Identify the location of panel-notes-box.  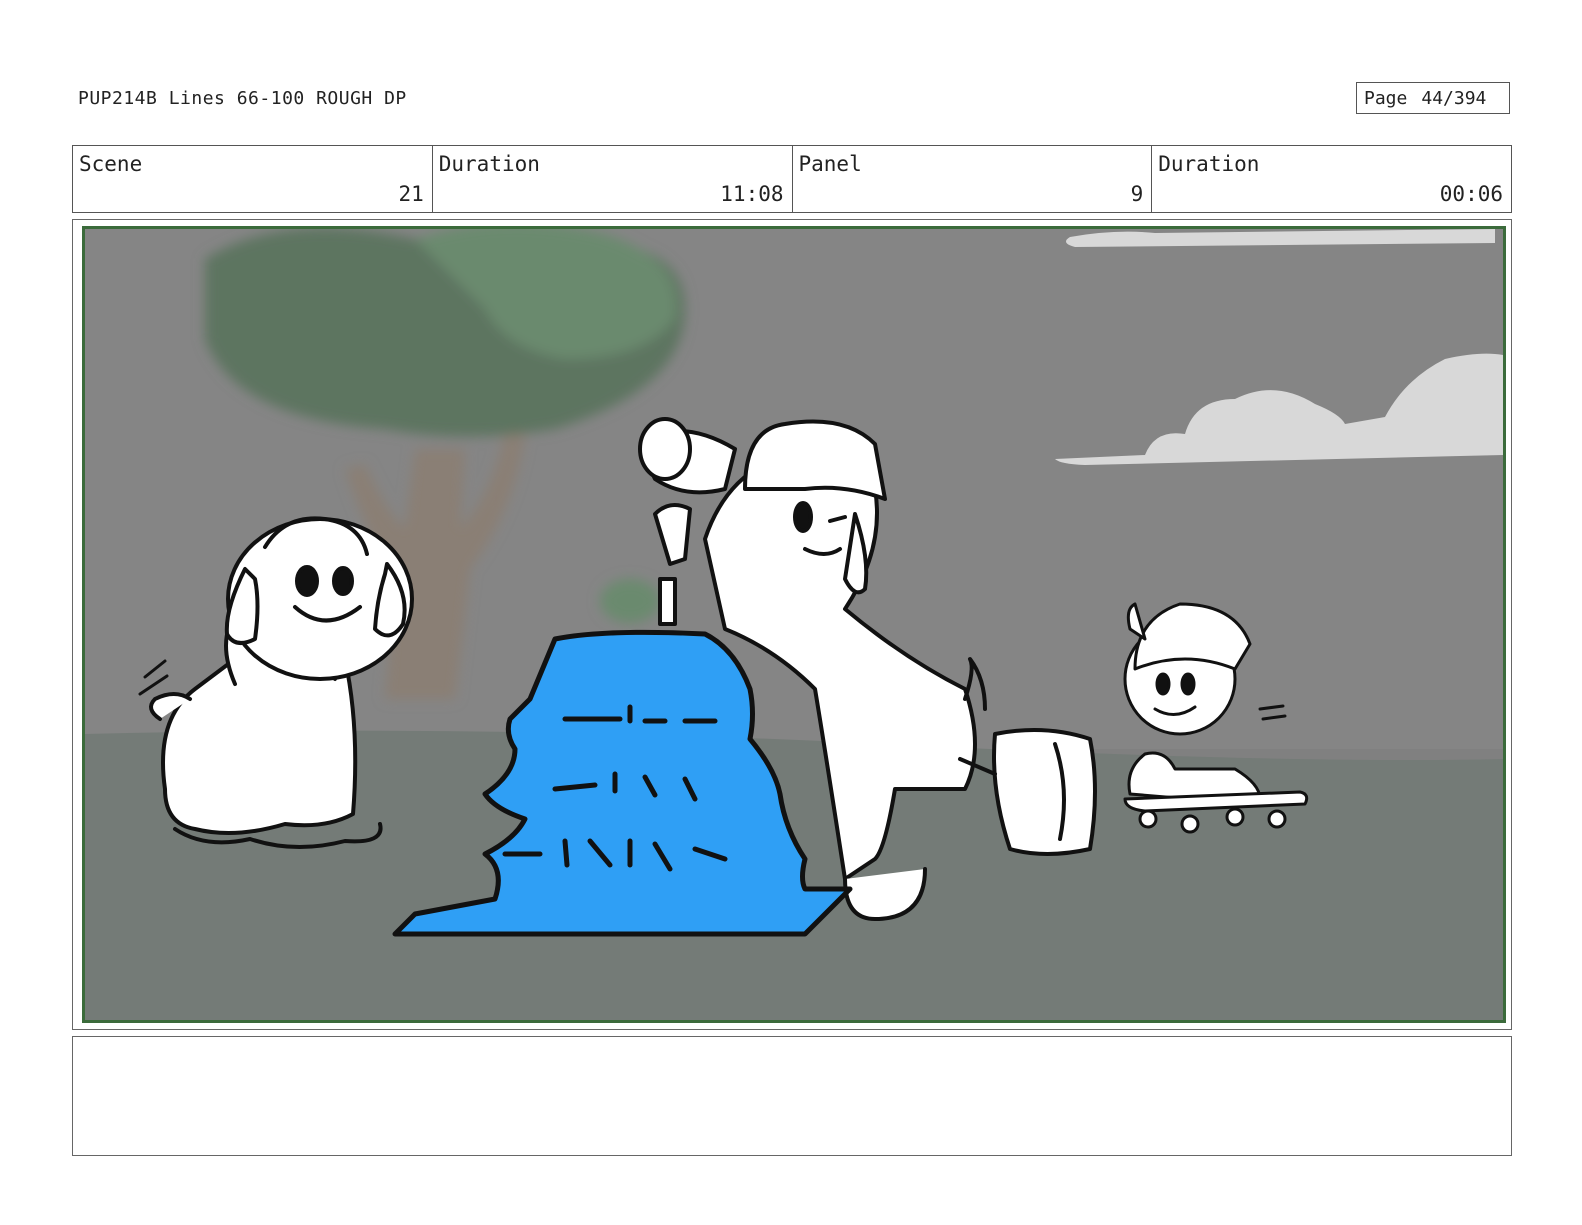
(792, 1096).